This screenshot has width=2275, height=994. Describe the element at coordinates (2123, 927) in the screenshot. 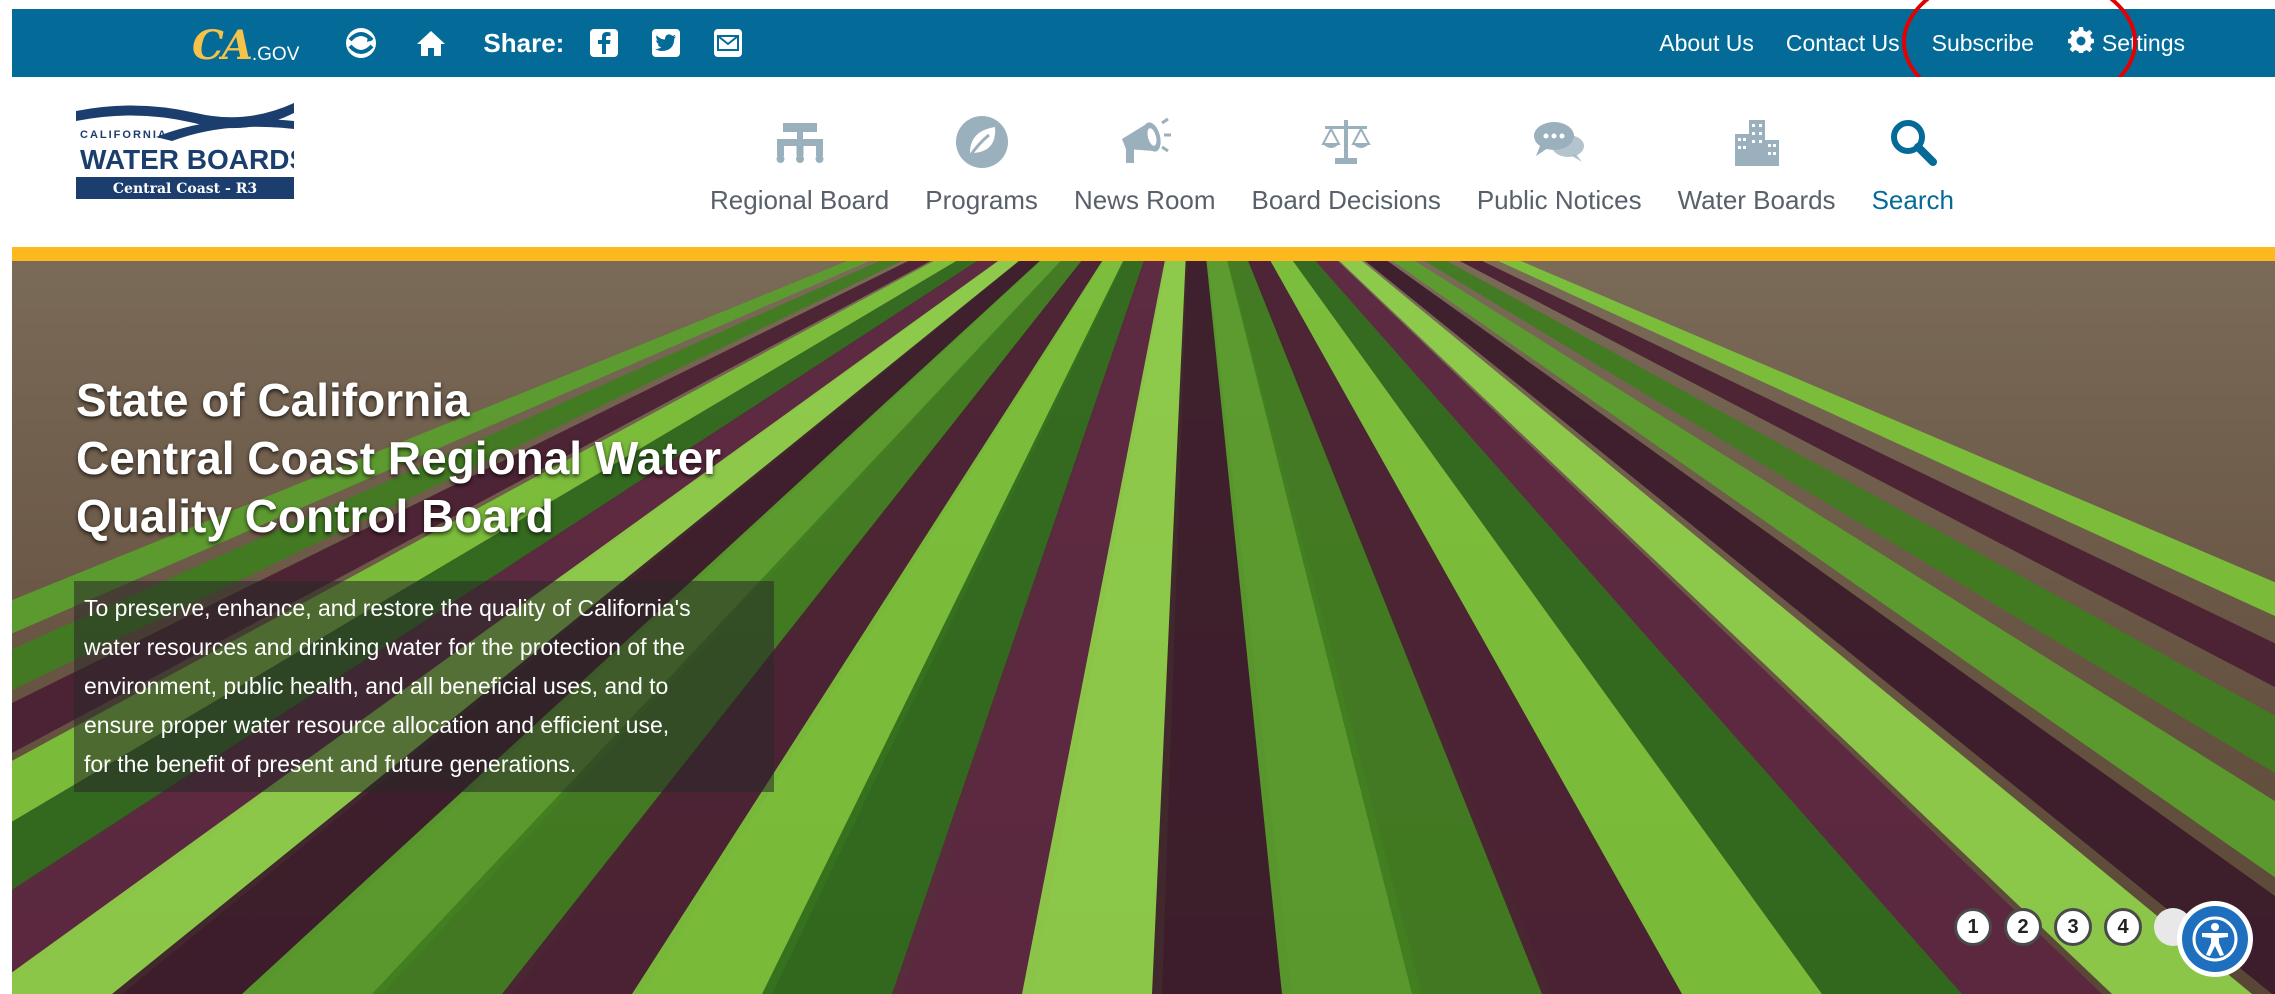

I see `carousel-dot-4: 4` at that location.